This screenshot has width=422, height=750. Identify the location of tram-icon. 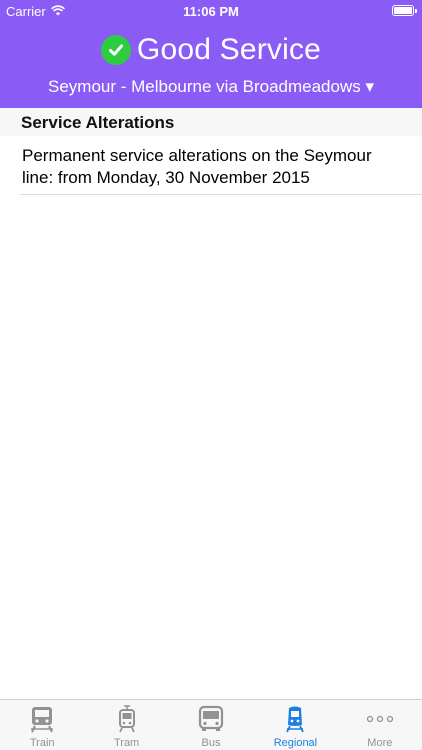
(127, 719).